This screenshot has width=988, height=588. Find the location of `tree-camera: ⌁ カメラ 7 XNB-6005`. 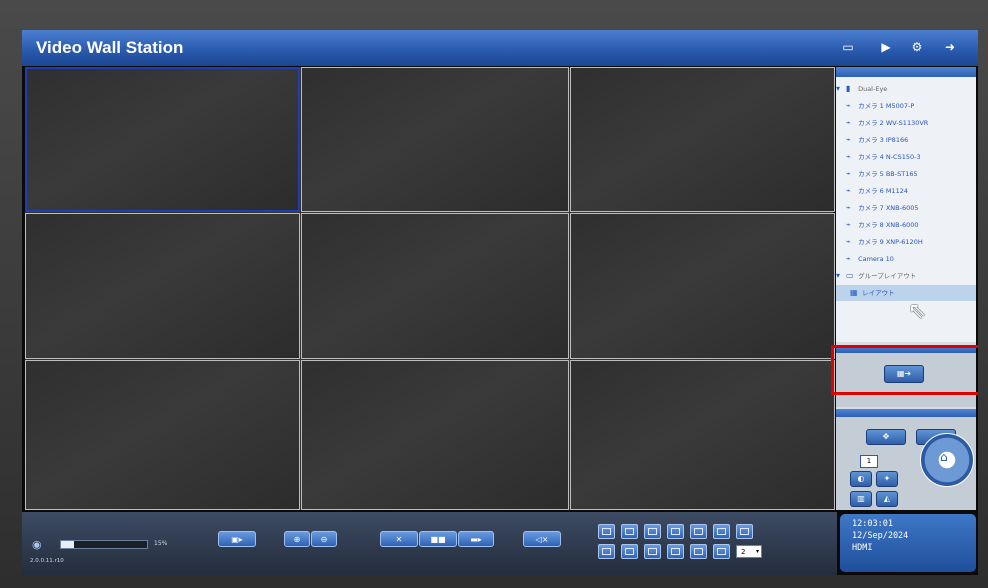

tree-camera: ⌁ カメラ 7 XNB-6005 is located at coordinates (912, 208).